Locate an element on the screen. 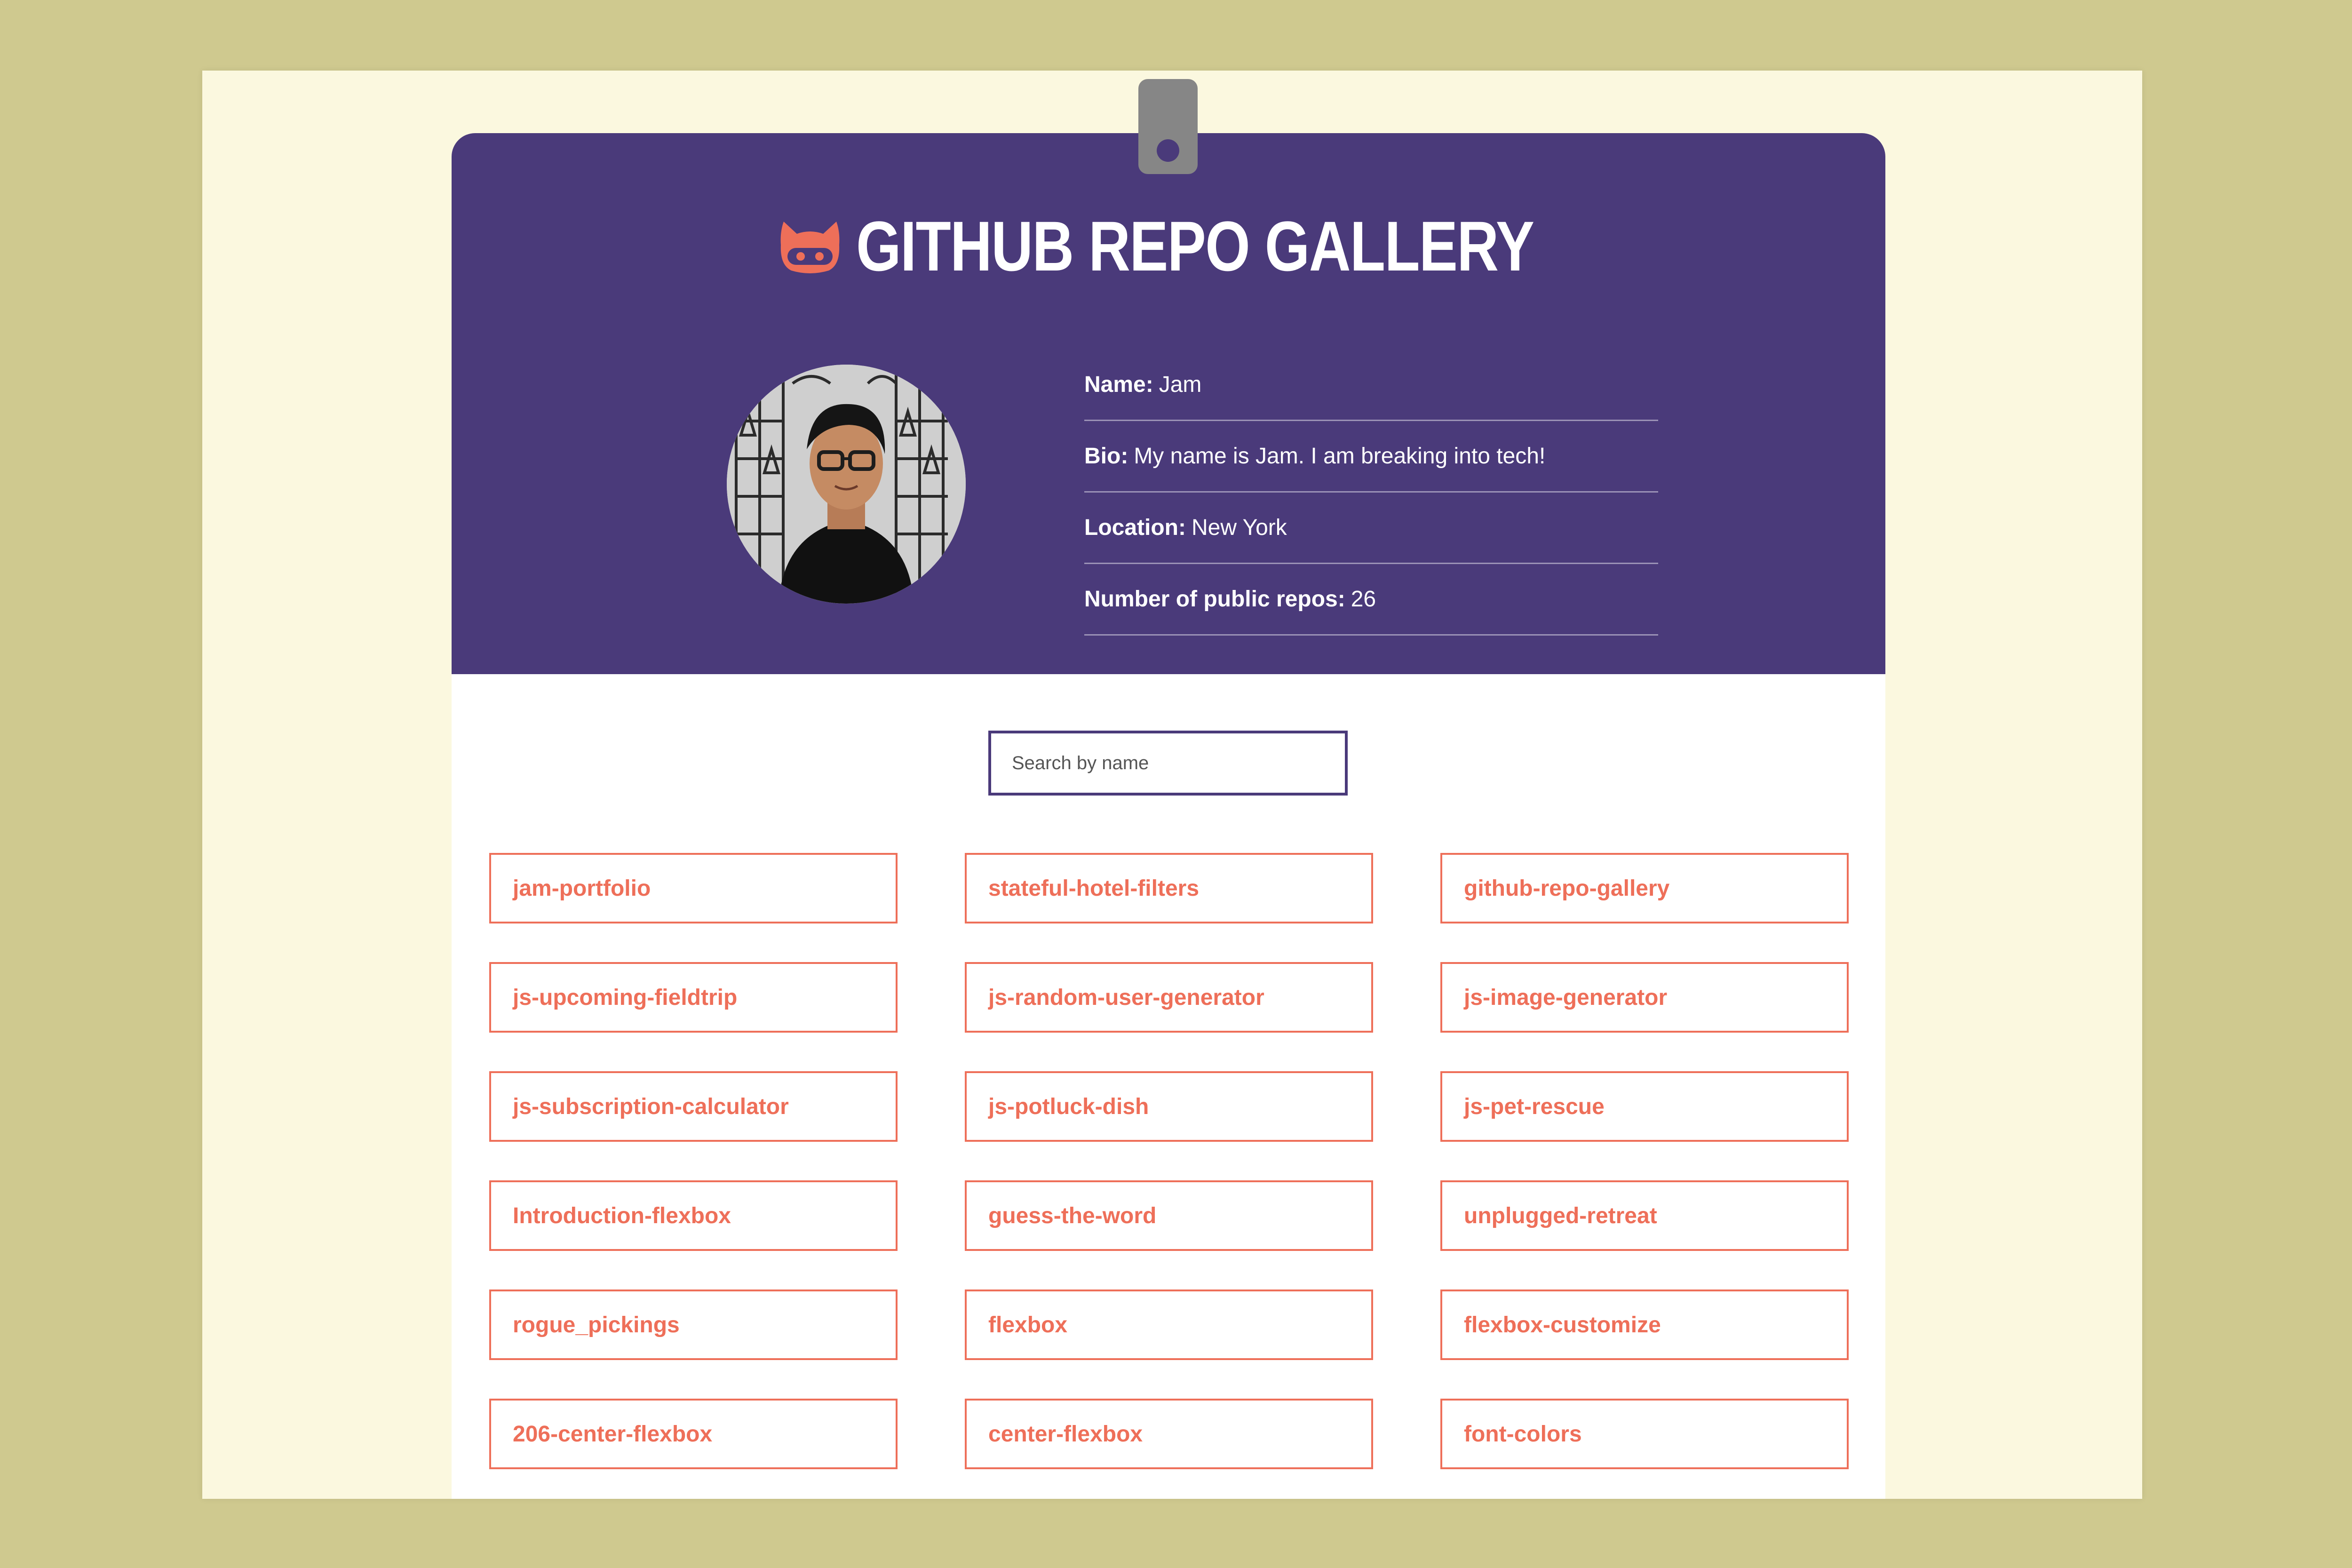  repo-item: unplugged-retreat is located at coordinates (1644, 1215).